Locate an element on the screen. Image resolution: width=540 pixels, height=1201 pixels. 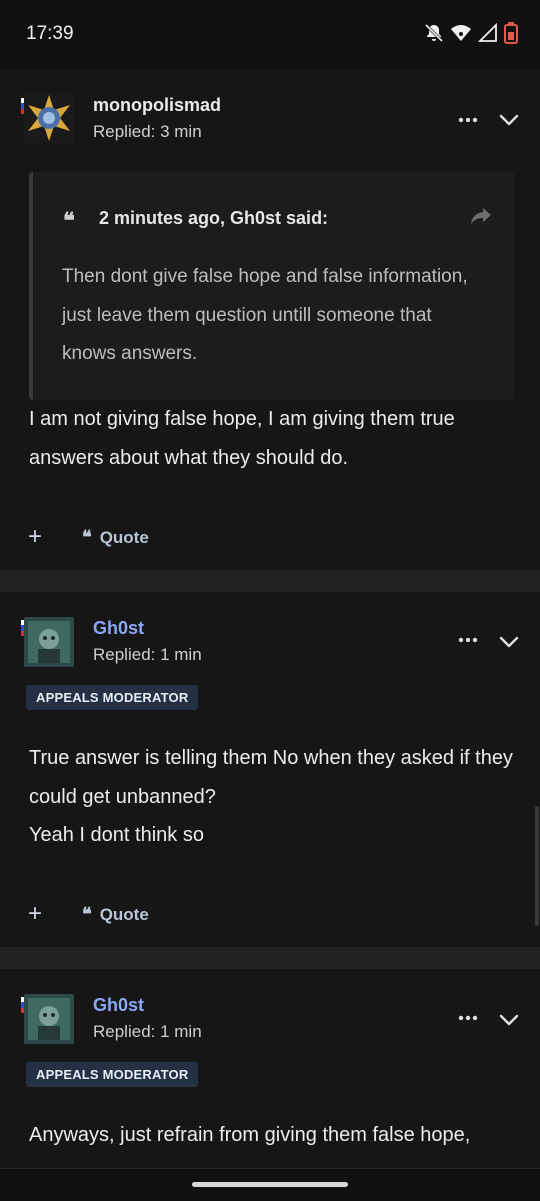
home-indicator is located at coordinates (270, 1184).